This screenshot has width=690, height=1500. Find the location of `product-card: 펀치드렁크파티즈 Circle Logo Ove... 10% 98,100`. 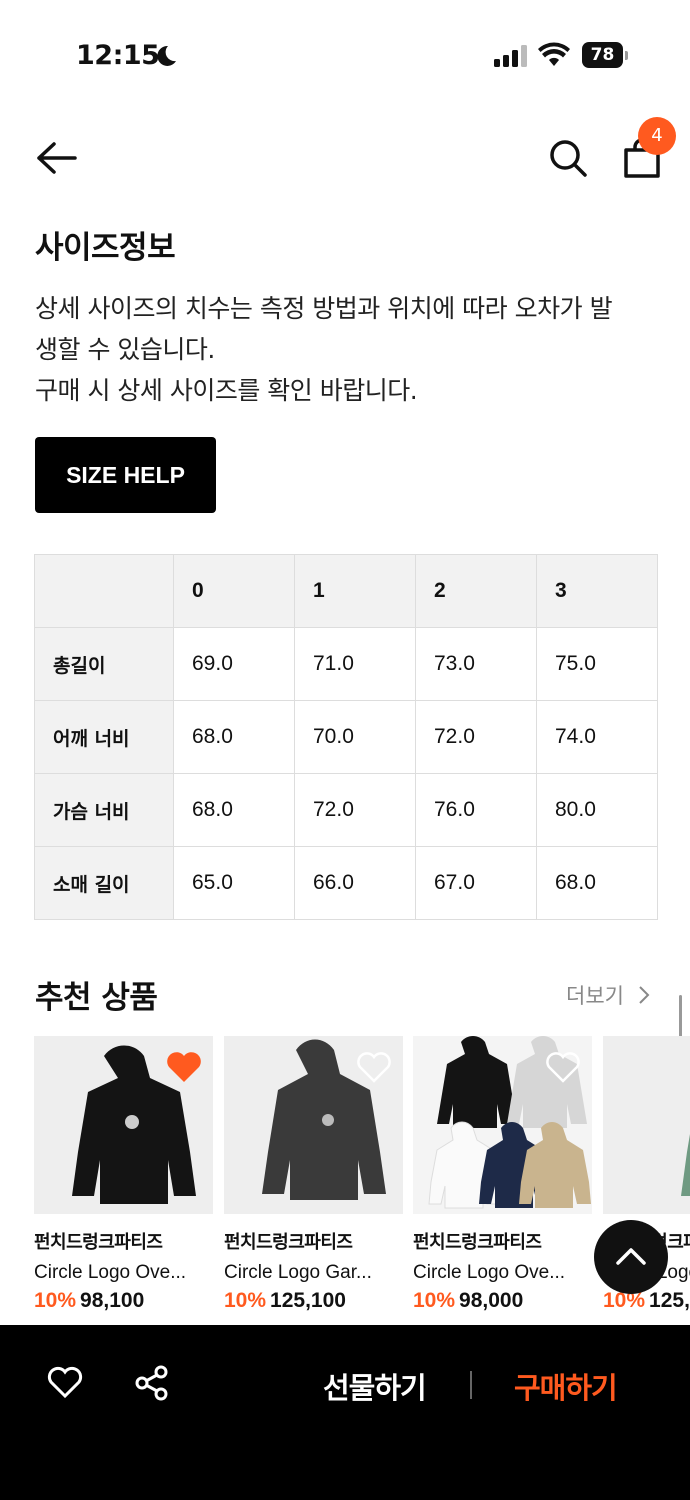

product-card: 펀치드렁크파티즈 Circle Logo Ove... 10% 98,100 is located at coordinates (123, 1174).